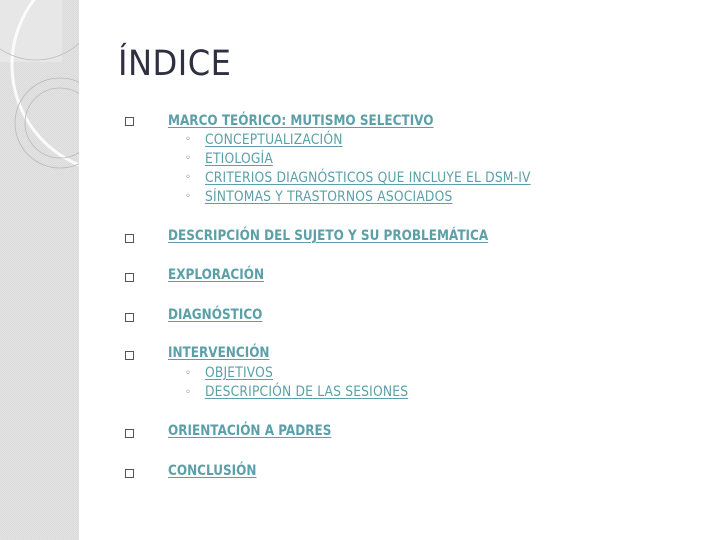  Describe the element at coordinates (212, 471) in the screenshot. I see `toc-link-conclusion: CONCLUSIÓN` at that location.